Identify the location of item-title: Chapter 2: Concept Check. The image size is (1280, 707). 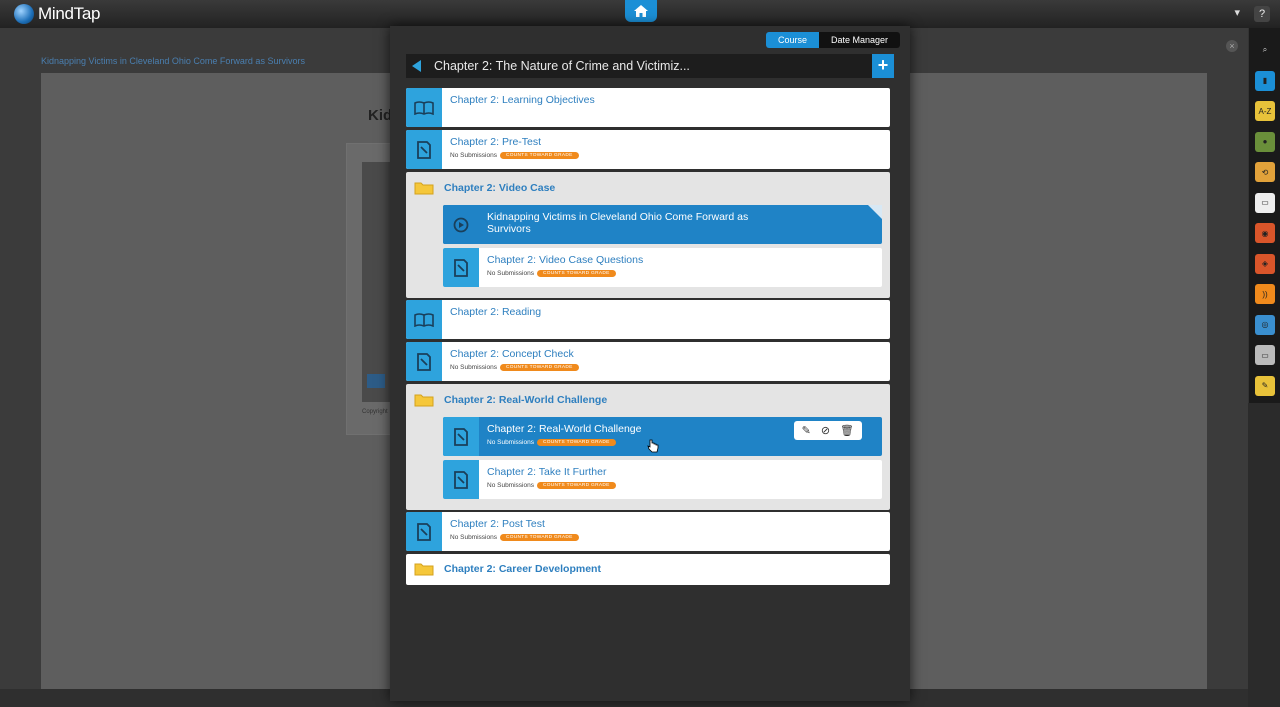
(512, 354).